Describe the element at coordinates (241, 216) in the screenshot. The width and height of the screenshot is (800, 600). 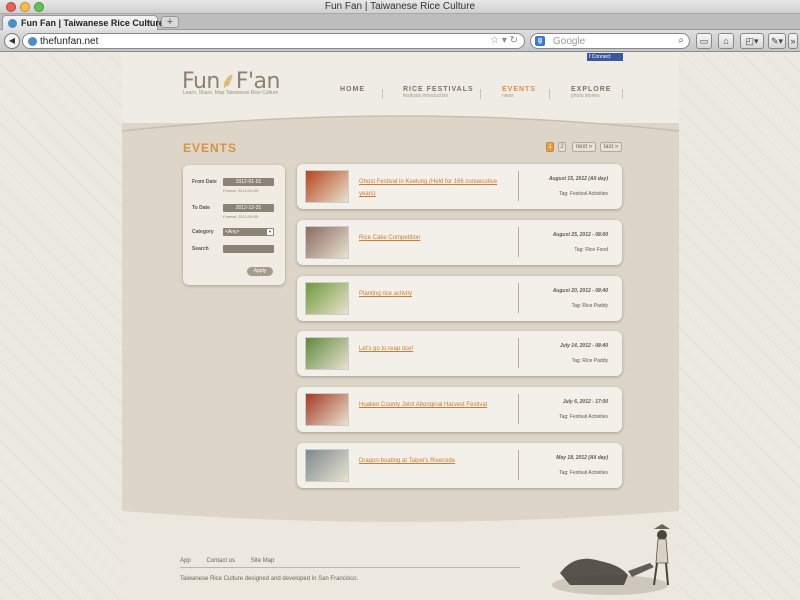
I see `to-date-hint: Format: 2012-09-09` at that location.